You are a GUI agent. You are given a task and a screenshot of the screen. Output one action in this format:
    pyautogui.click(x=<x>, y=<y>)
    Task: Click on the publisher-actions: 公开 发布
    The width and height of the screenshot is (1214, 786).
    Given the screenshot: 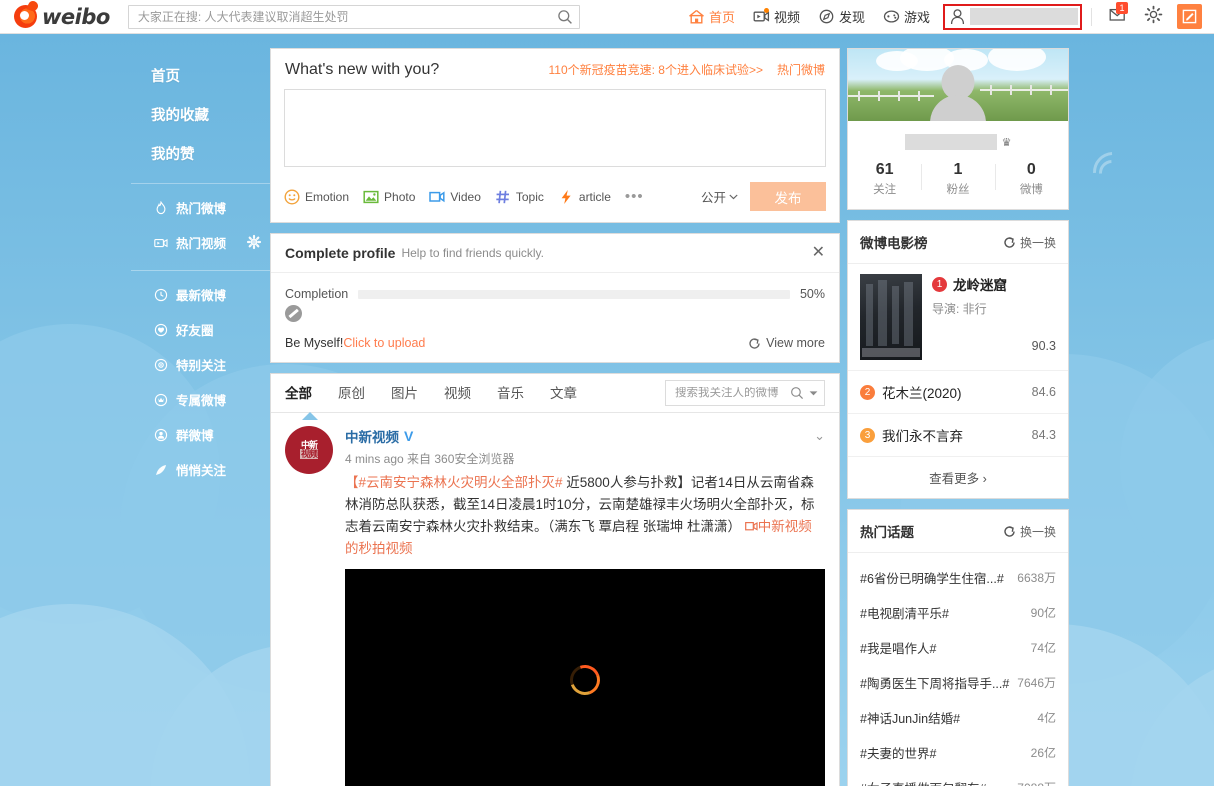 What is the action you would take?
    pyautogui.click(x=763, y=196)
    